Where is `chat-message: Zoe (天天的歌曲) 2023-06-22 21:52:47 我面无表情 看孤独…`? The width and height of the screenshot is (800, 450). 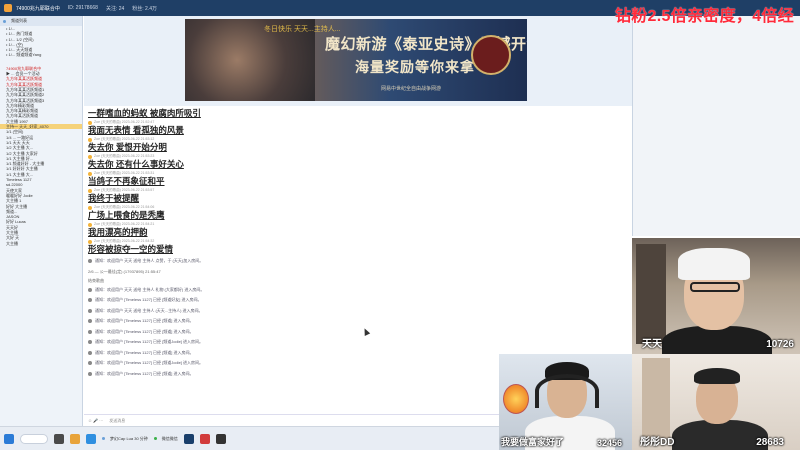 chat-message: Zoe (天天的歌曲) 2023-06-22 21:52:47 我面无表情 看孤独… is located at coordinates (358, 128).